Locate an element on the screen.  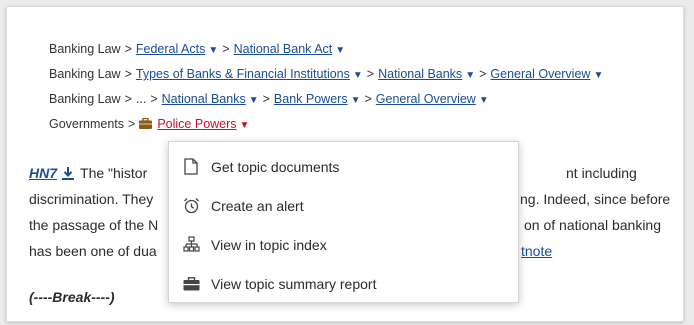
breadcrumb-root: Governments is located at coordinates (87, 124).